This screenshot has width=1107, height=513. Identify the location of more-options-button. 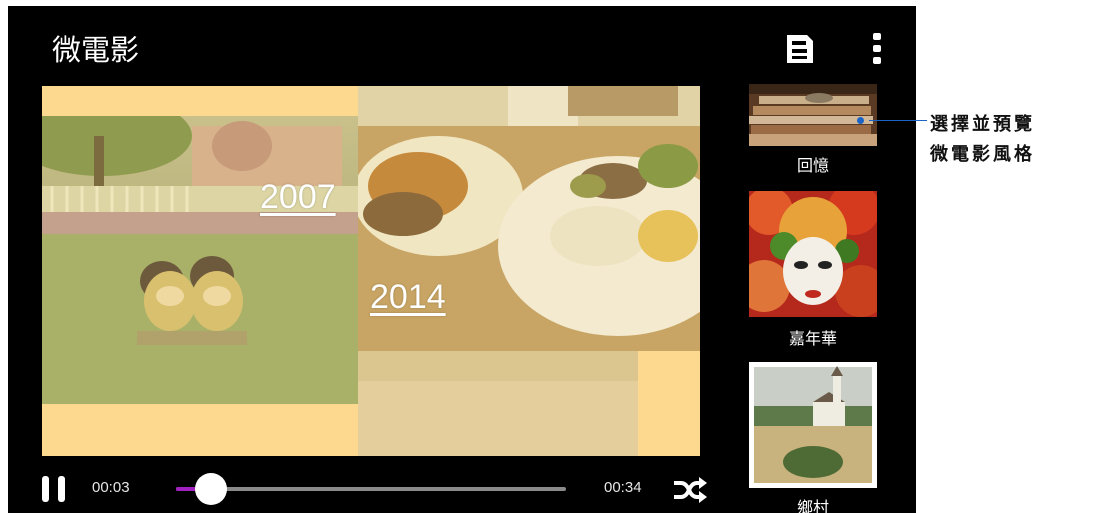
(878, 49).